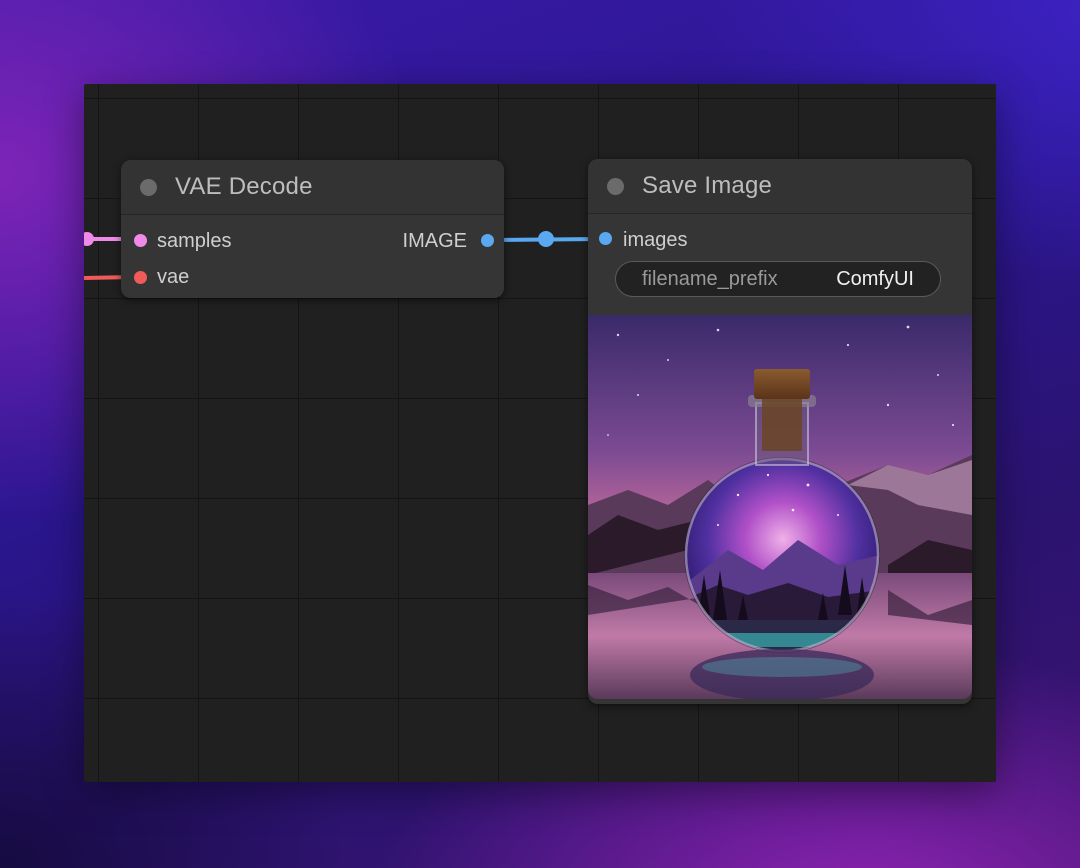 The height and width of the screenshot is (868, 1080). I want to click on vae-decode-node: VAE Decode samples vae IMAGE, so click(312, 229).